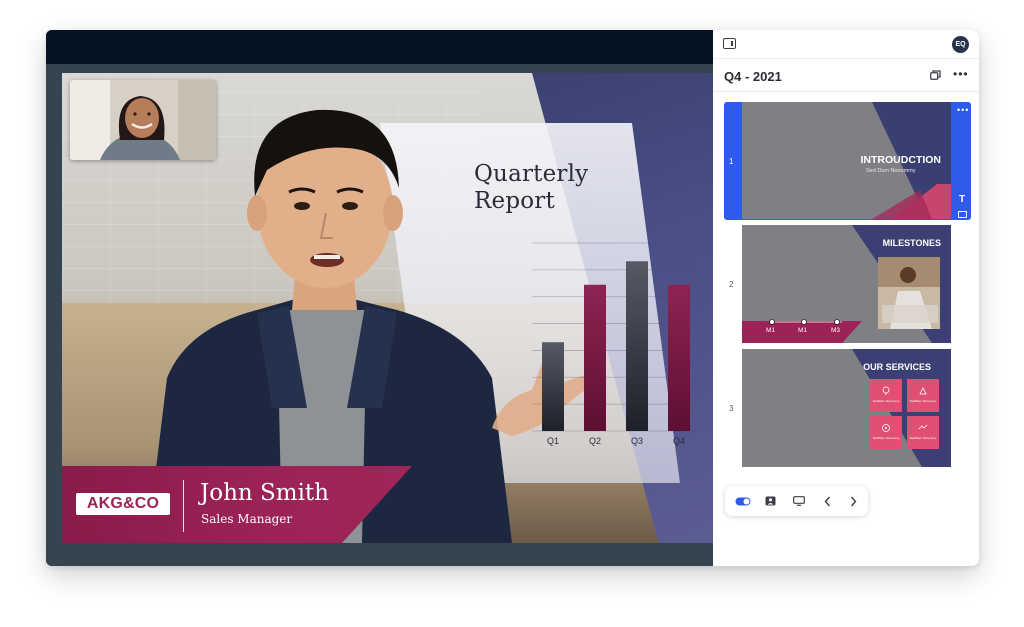 This screenshot has width=1024, height=627. What do you see at coordinates (923, 427) in the screenshot?
I see `handshake-icon` at bounding box center [923, 427].